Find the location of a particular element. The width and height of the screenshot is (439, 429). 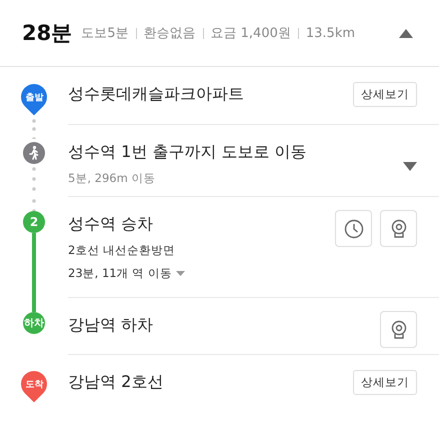

step-title: 강남역 하차 is located at coordinates (111, 325).